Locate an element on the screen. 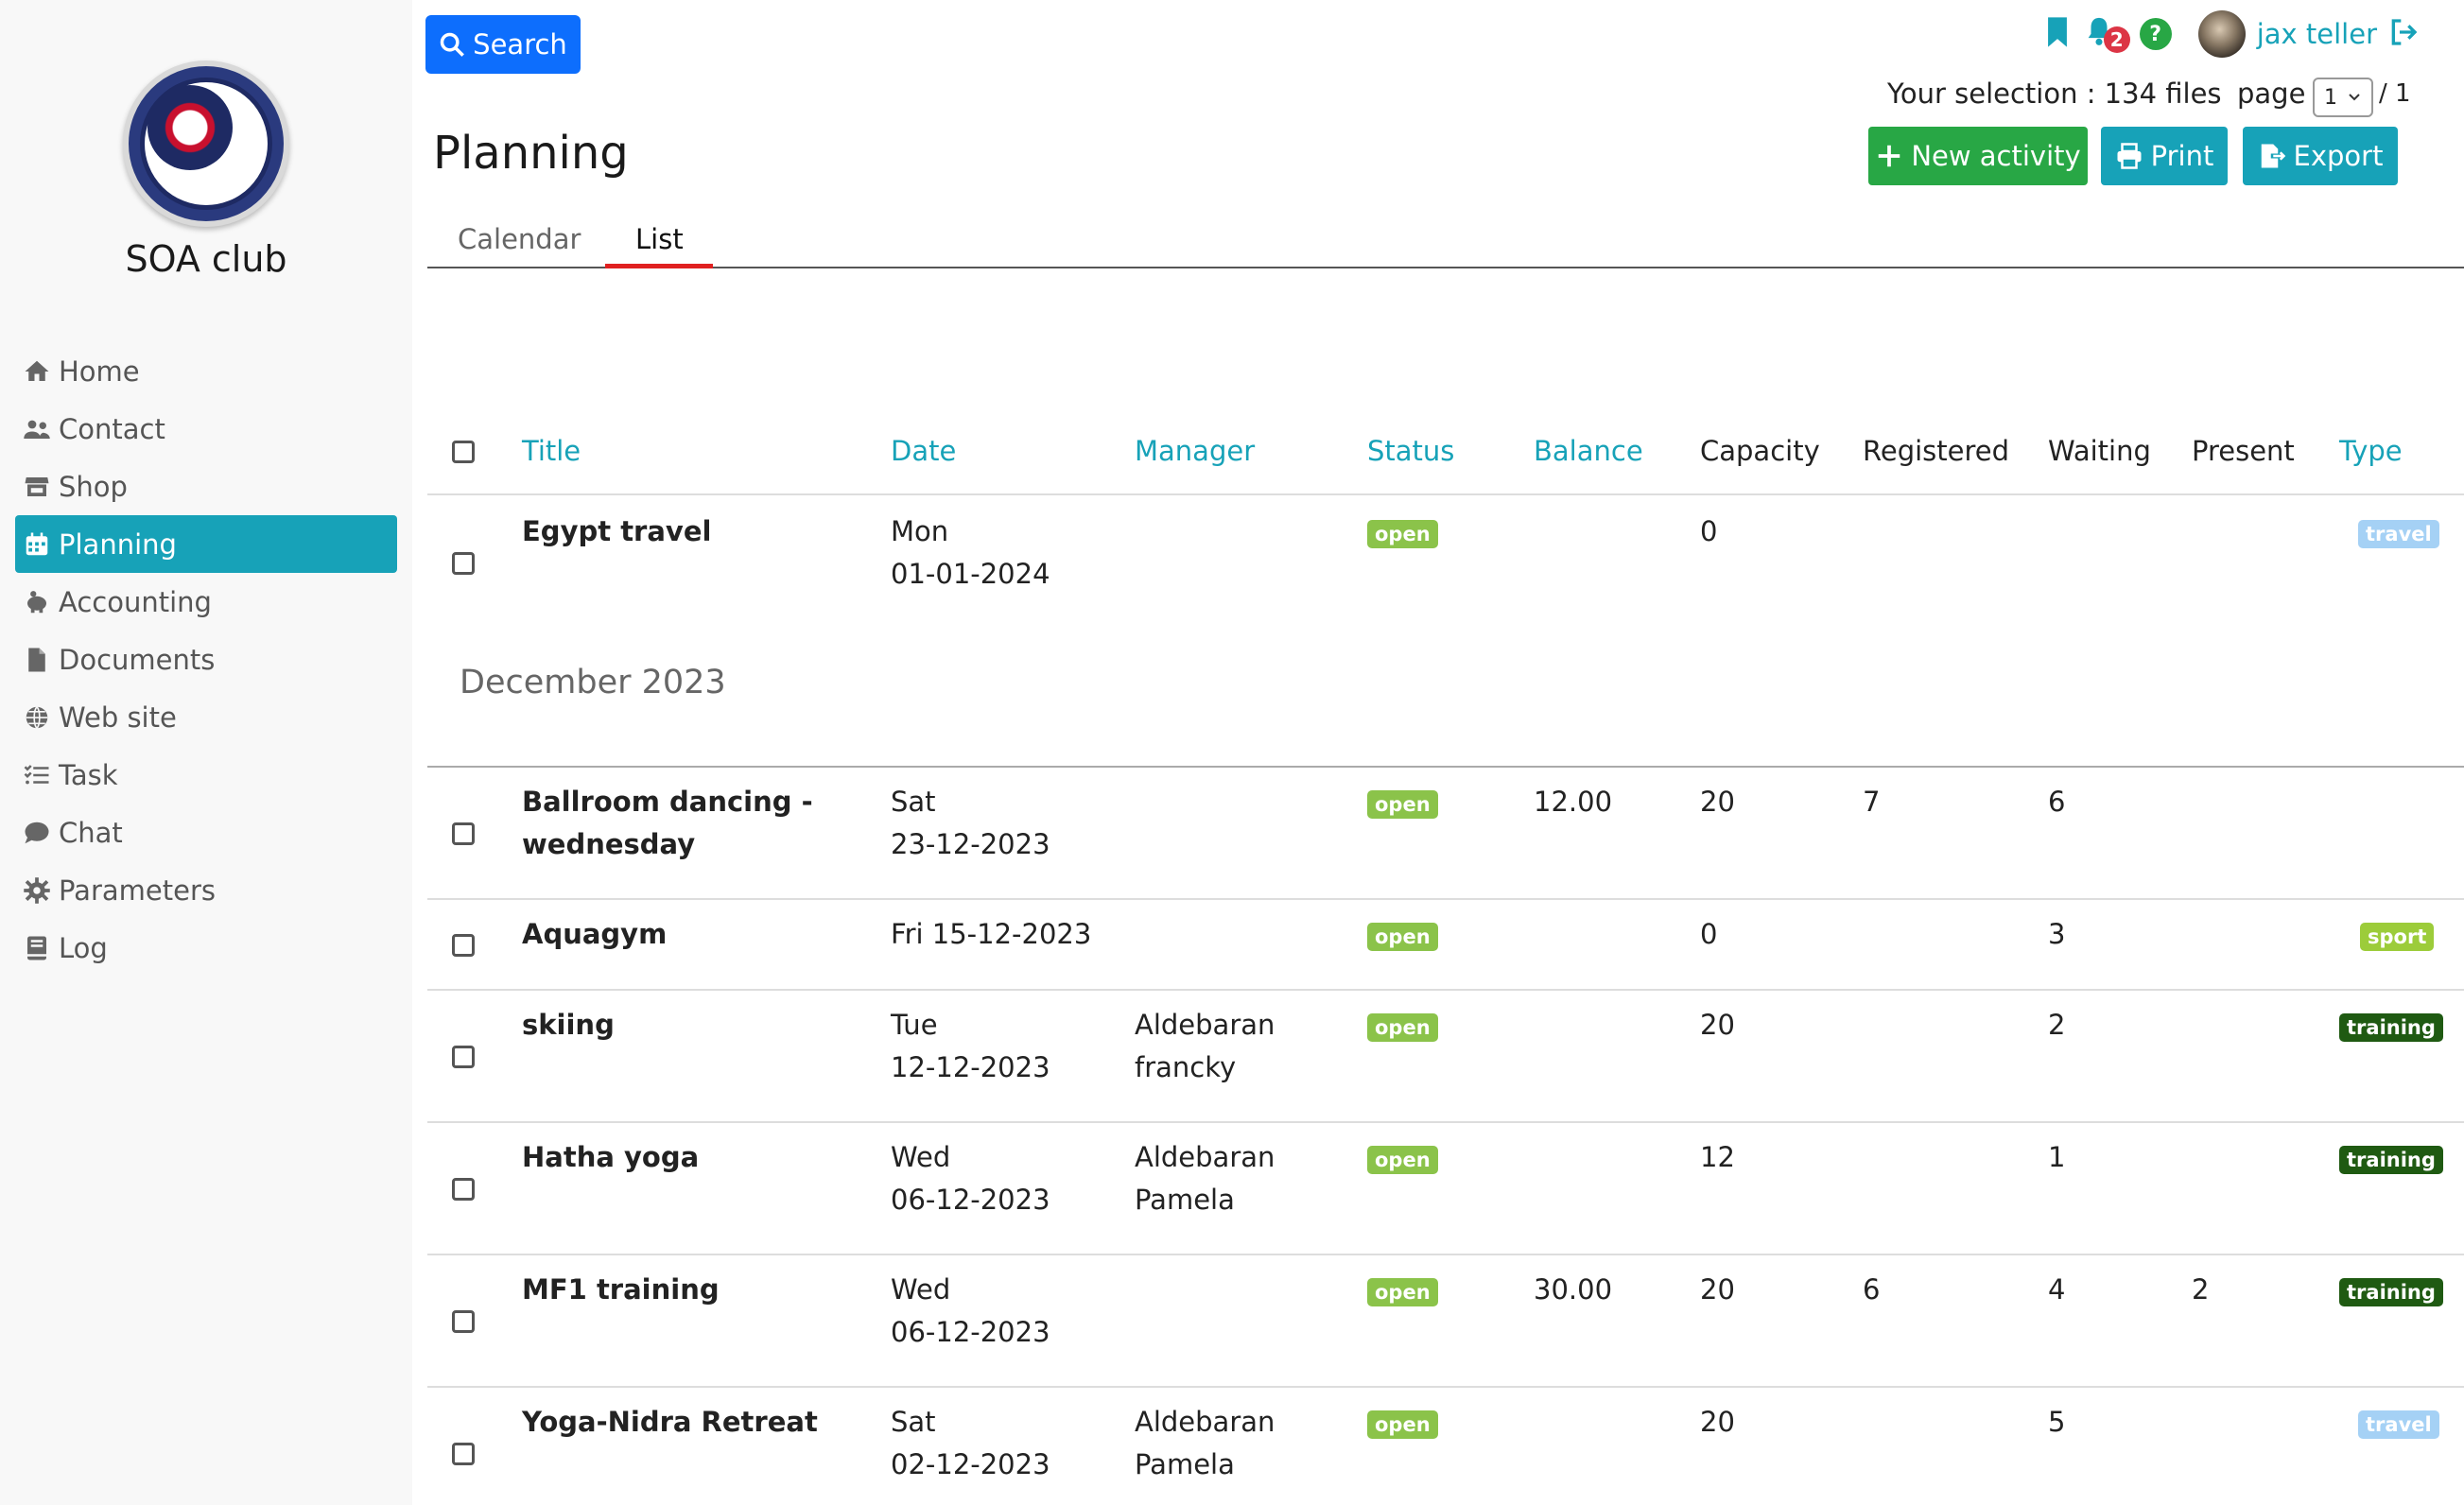 Image resolution: width=2464 pixels, height=1505 pixels. activity-manager-name: Pamela is located at coordinates (1185, 1200).